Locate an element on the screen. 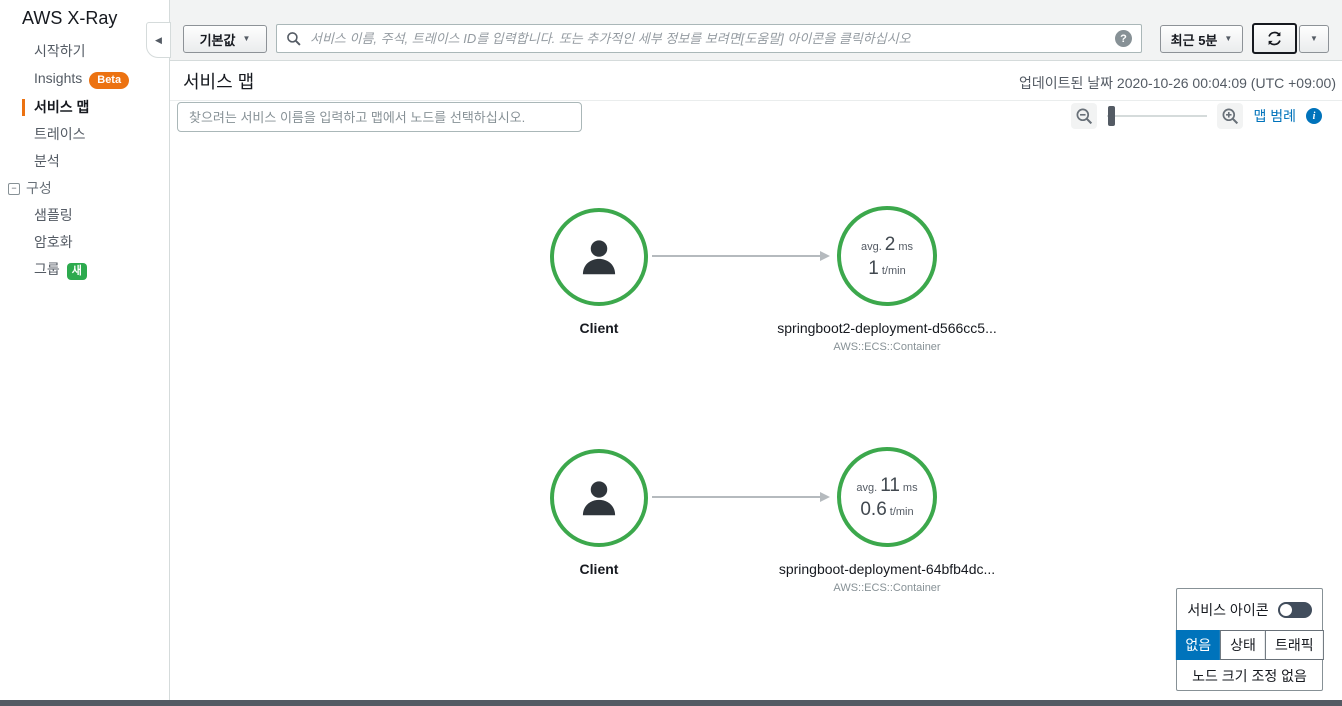 The width and height of the screenshot is (1342, 706). node-color-mode-tabs: 없음 상태 트래픽 is located at coordinates (1249, 645).